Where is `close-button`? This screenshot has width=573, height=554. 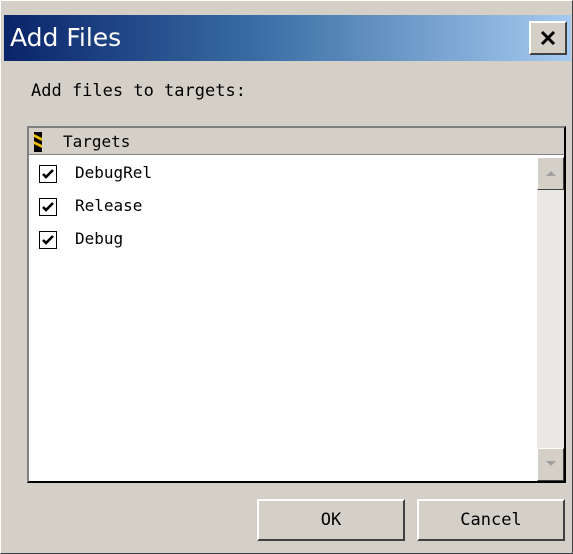
close-button is located at coordinates (548, 38).